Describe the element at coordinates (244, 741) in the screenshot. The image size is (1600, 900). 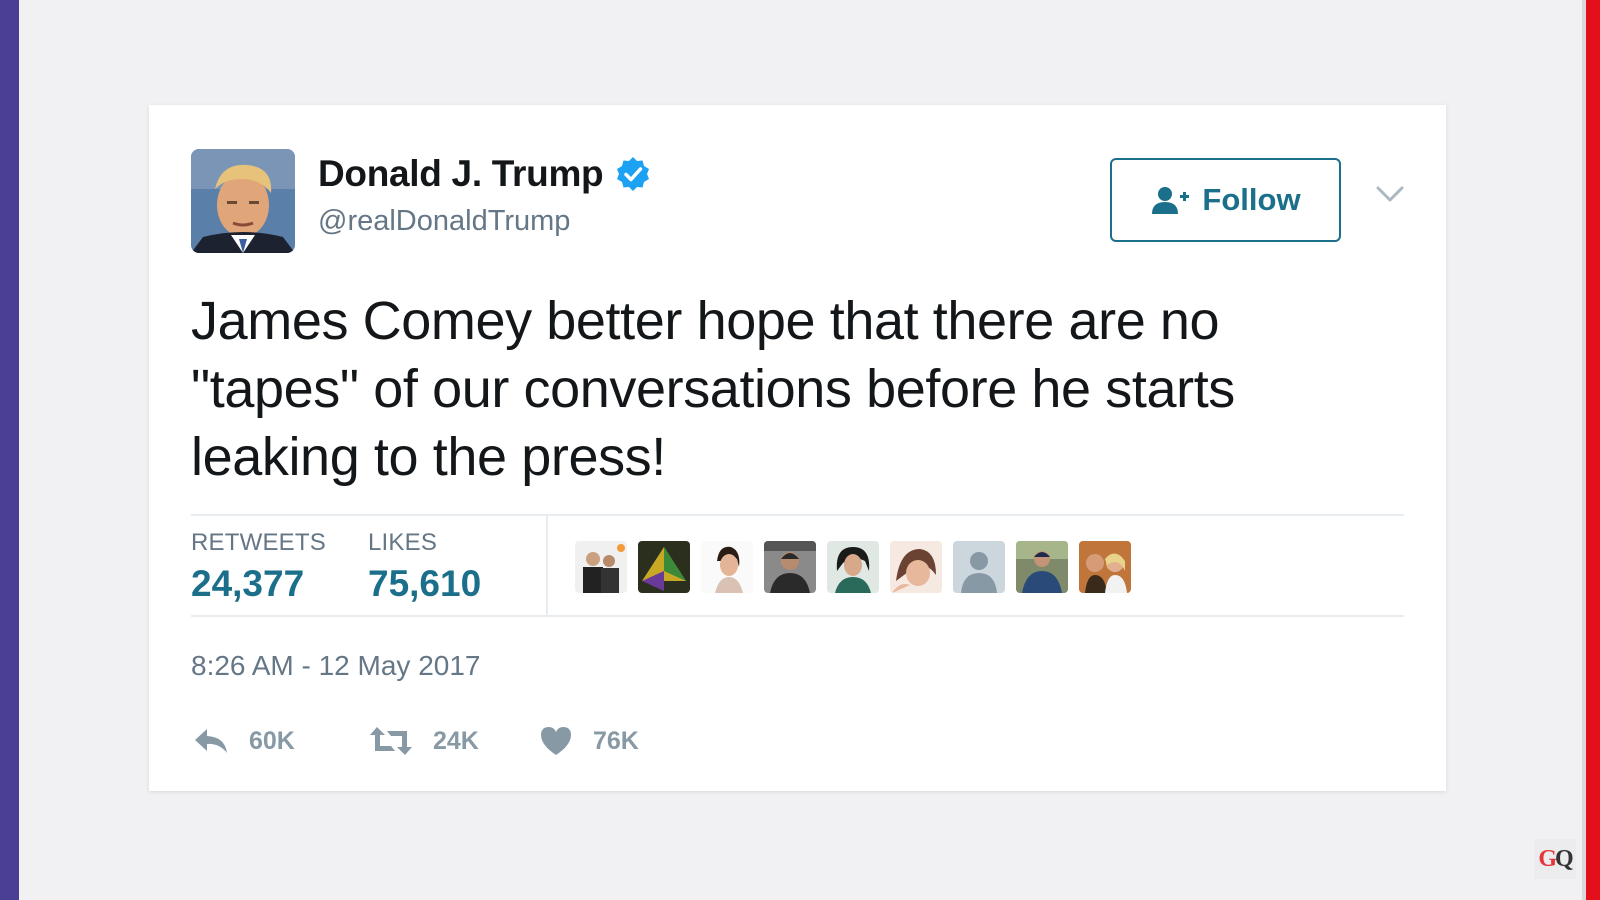
I see `reply-action: 60K` at that location.